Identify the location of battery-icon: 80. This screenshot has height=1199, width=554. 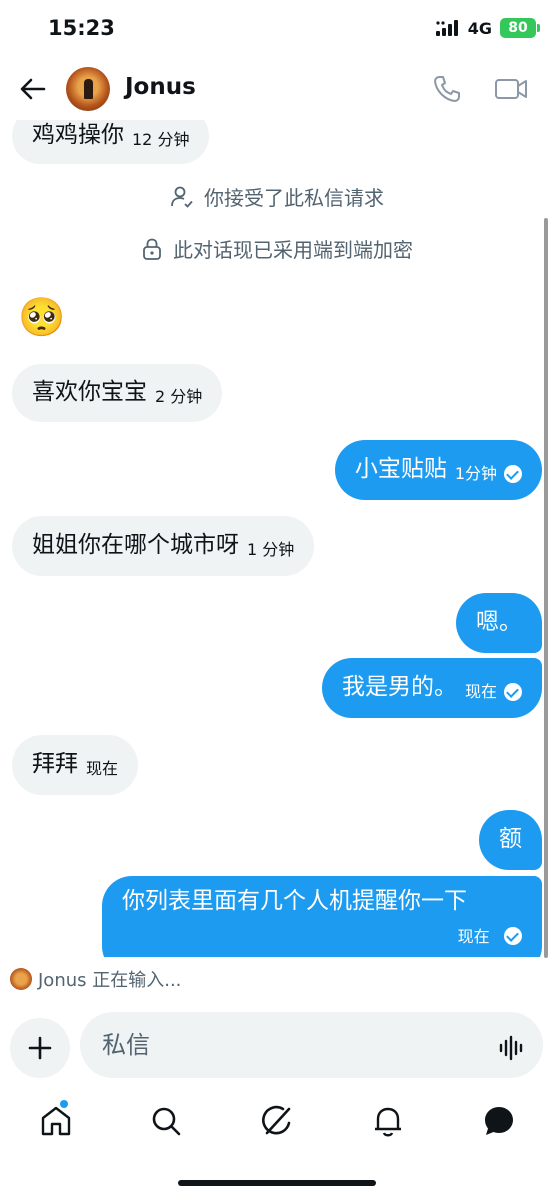
(520, 28).